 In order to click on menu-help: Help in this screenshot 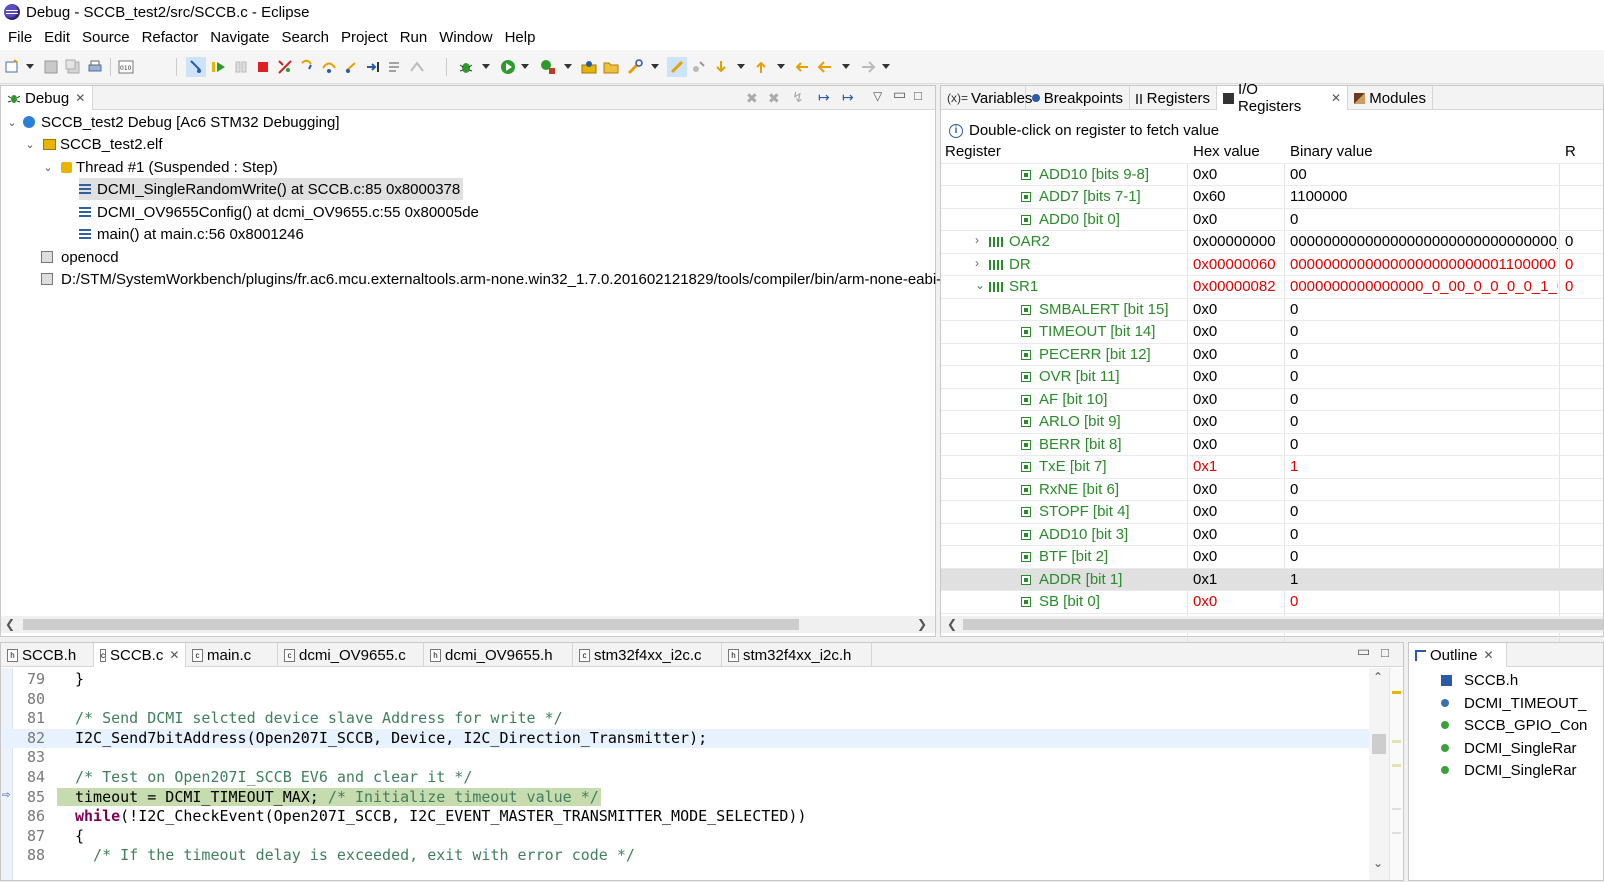, I will do `click(520, 37)`.